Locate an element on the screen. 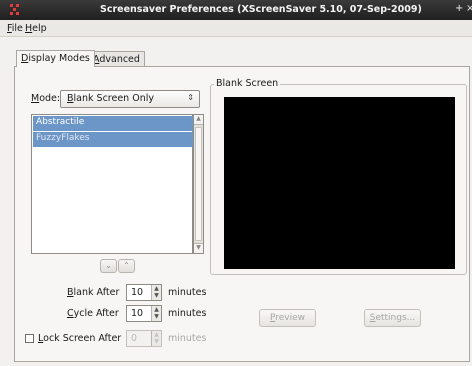 Image resolution: width=472 pixels, height=366 pixels. mode-select-value: lank Screen Only is located at coordinates (113, 98).